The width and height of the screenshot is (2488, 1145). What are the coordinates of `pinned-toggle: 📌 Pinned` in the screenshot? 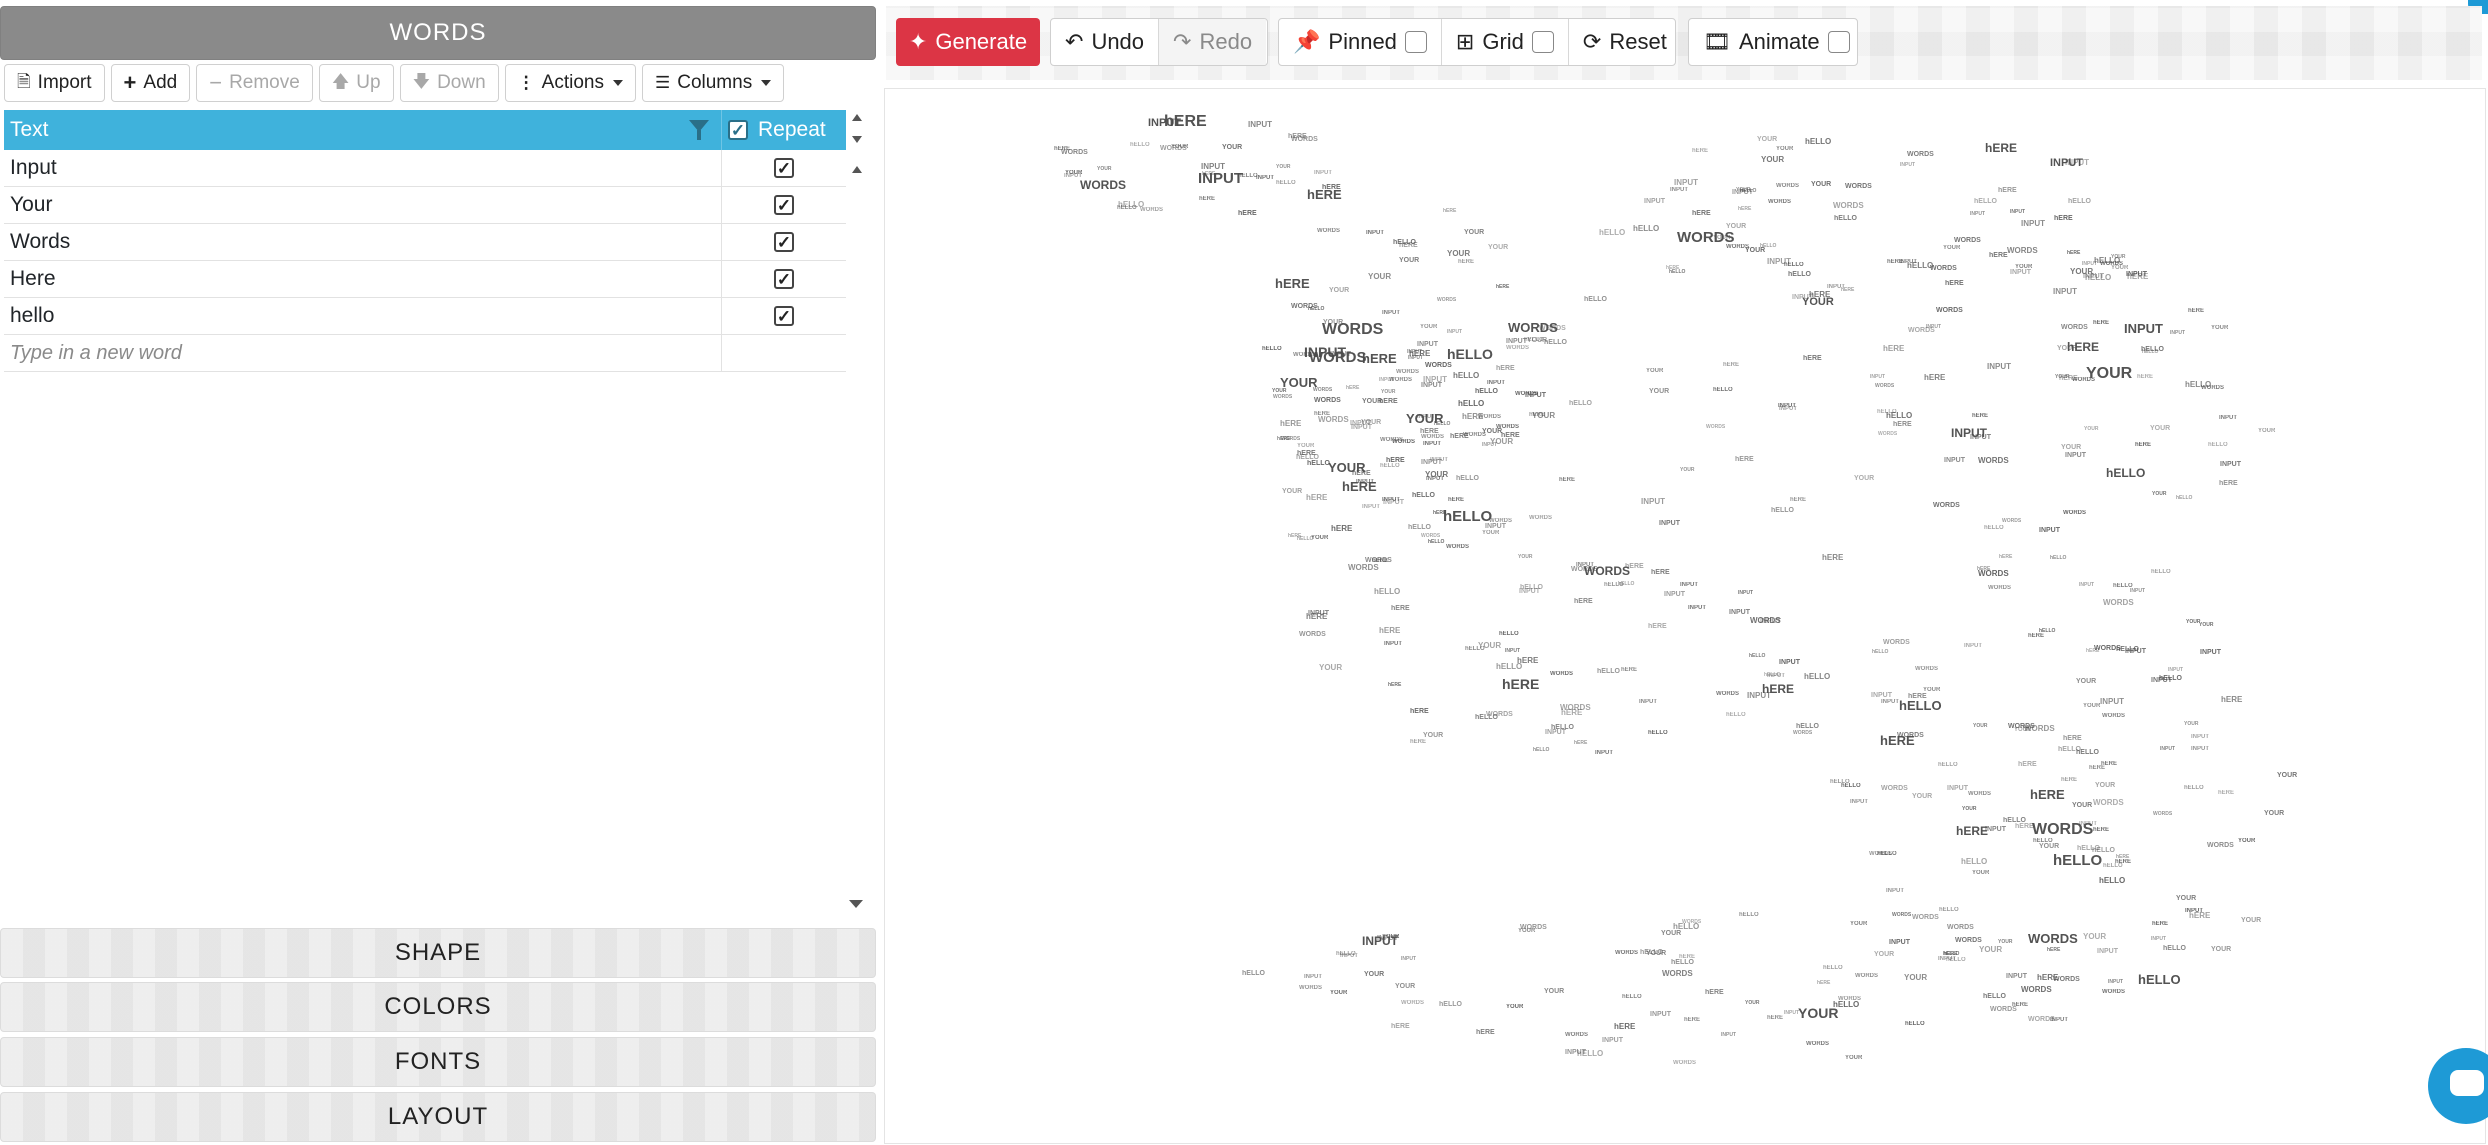 It's located at (1360, 42).